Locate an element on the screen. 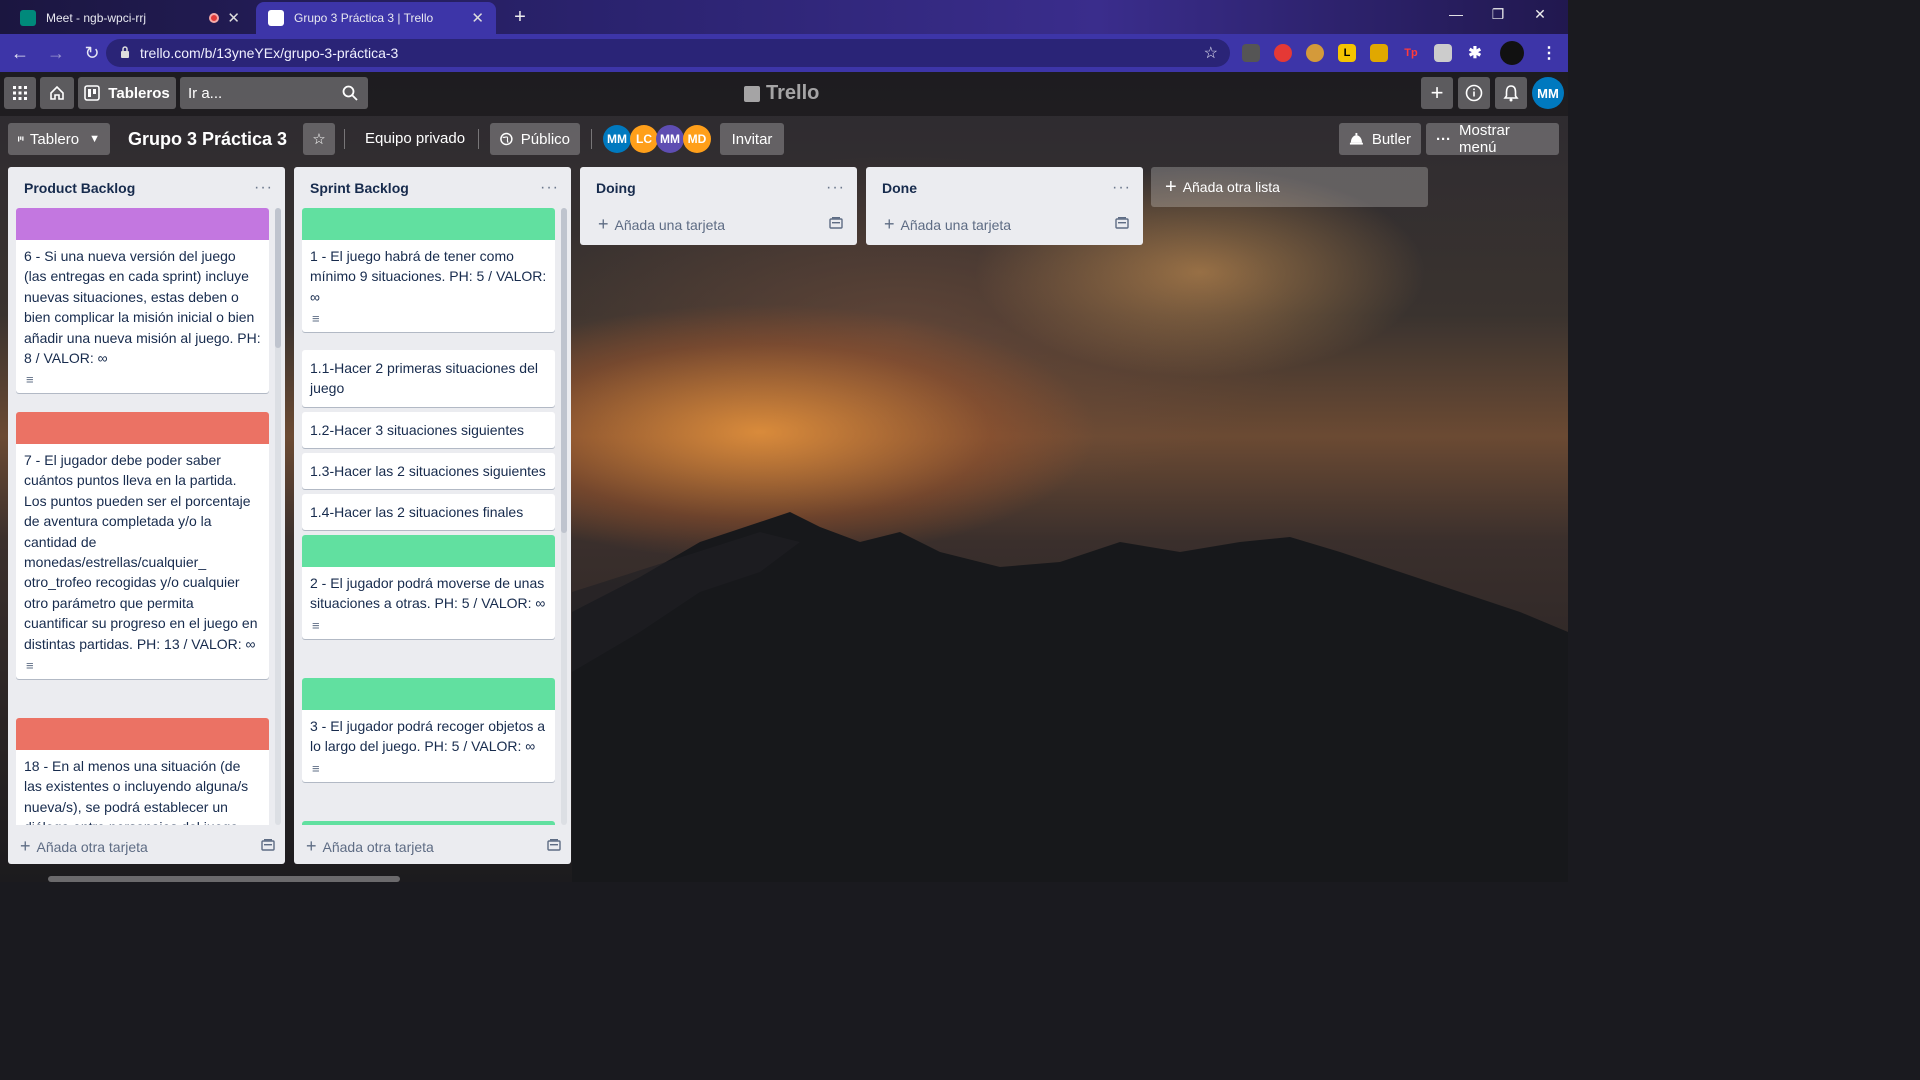 This screenshot has height=1080, width=1920. board-view-switcher: Tablero ▼ is located at coordinates (59, 139).